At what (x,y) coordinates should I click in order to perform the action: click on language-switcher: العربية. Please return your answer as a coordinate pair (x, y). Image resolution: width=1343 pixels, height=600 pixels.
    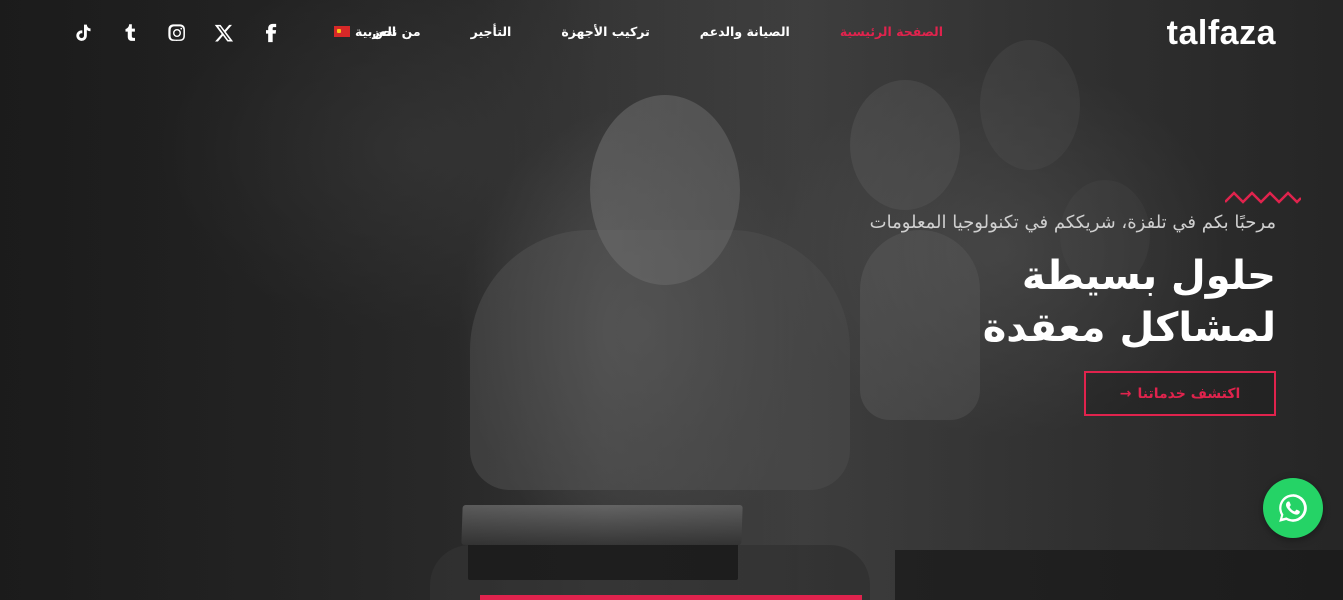
    Looking at the image, I should click on (365, 31).